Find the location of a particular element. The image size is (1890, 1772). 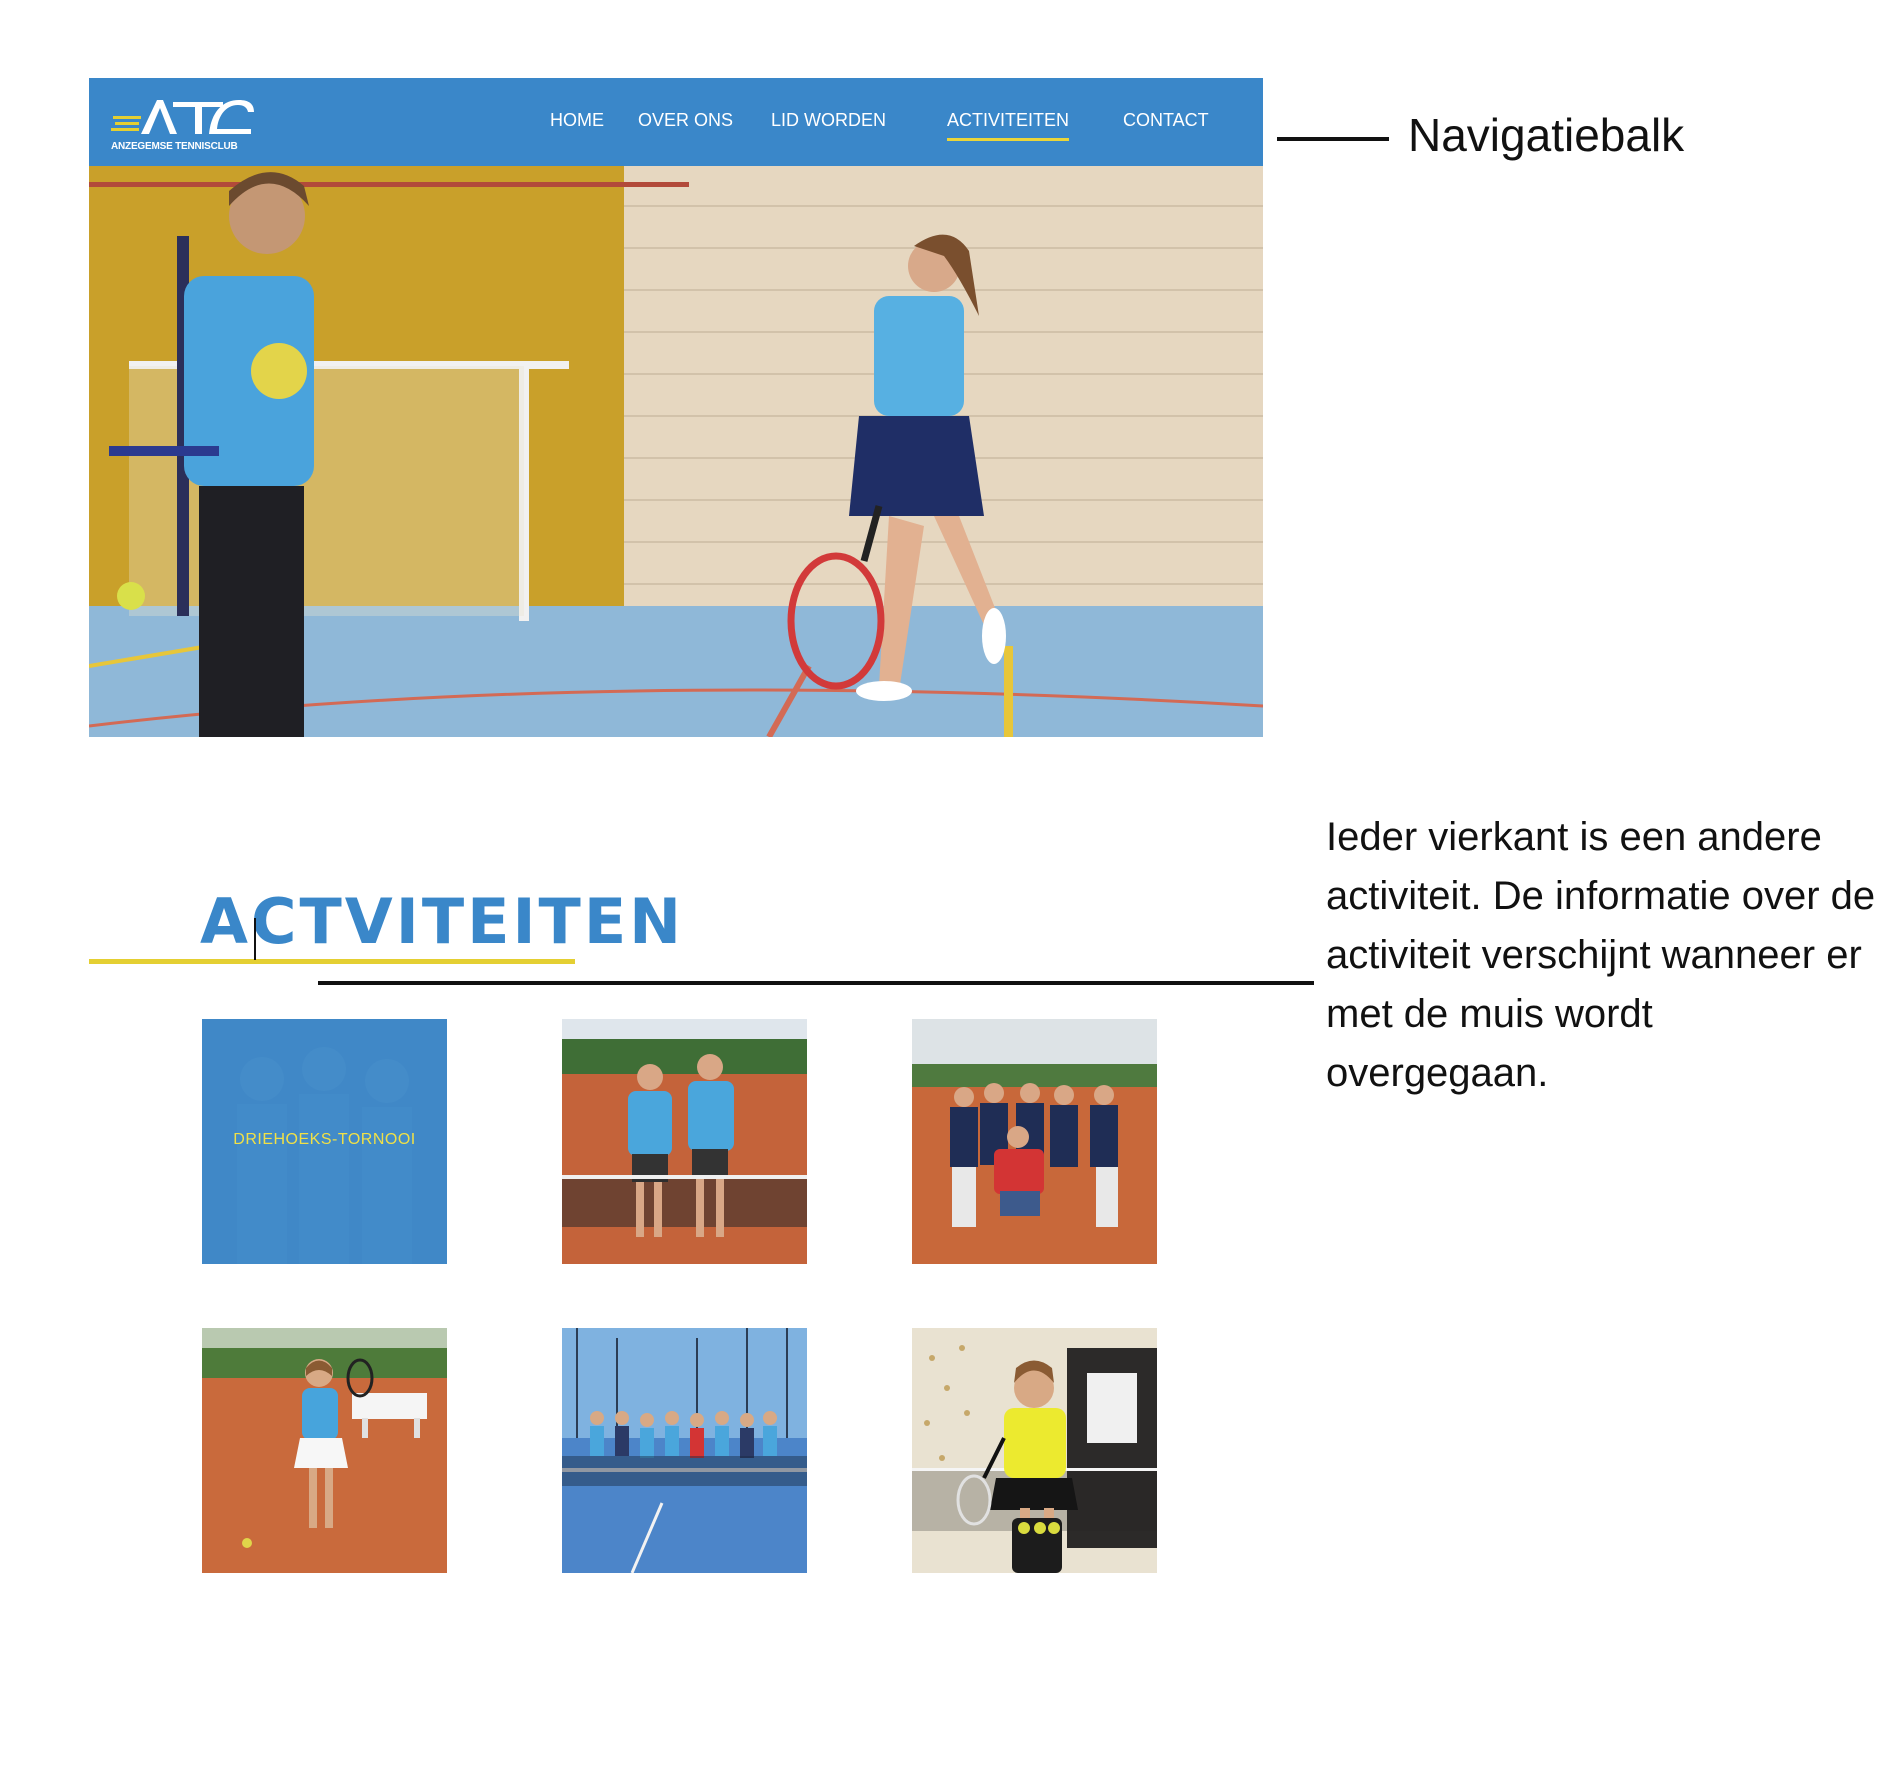

logo-subtitle: ANZEGEMSE TENNISCLUB is located at coordinates (174, 146).